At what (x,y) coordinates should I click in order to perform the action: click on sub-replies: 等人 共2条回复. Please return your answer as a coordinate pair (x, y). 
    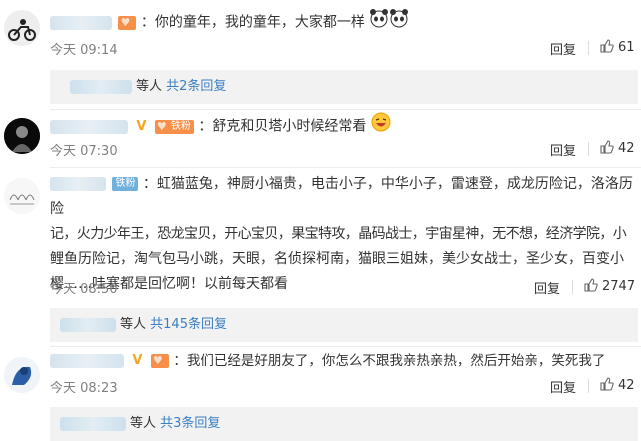
    Looking at the image, I should click on (344, 87).